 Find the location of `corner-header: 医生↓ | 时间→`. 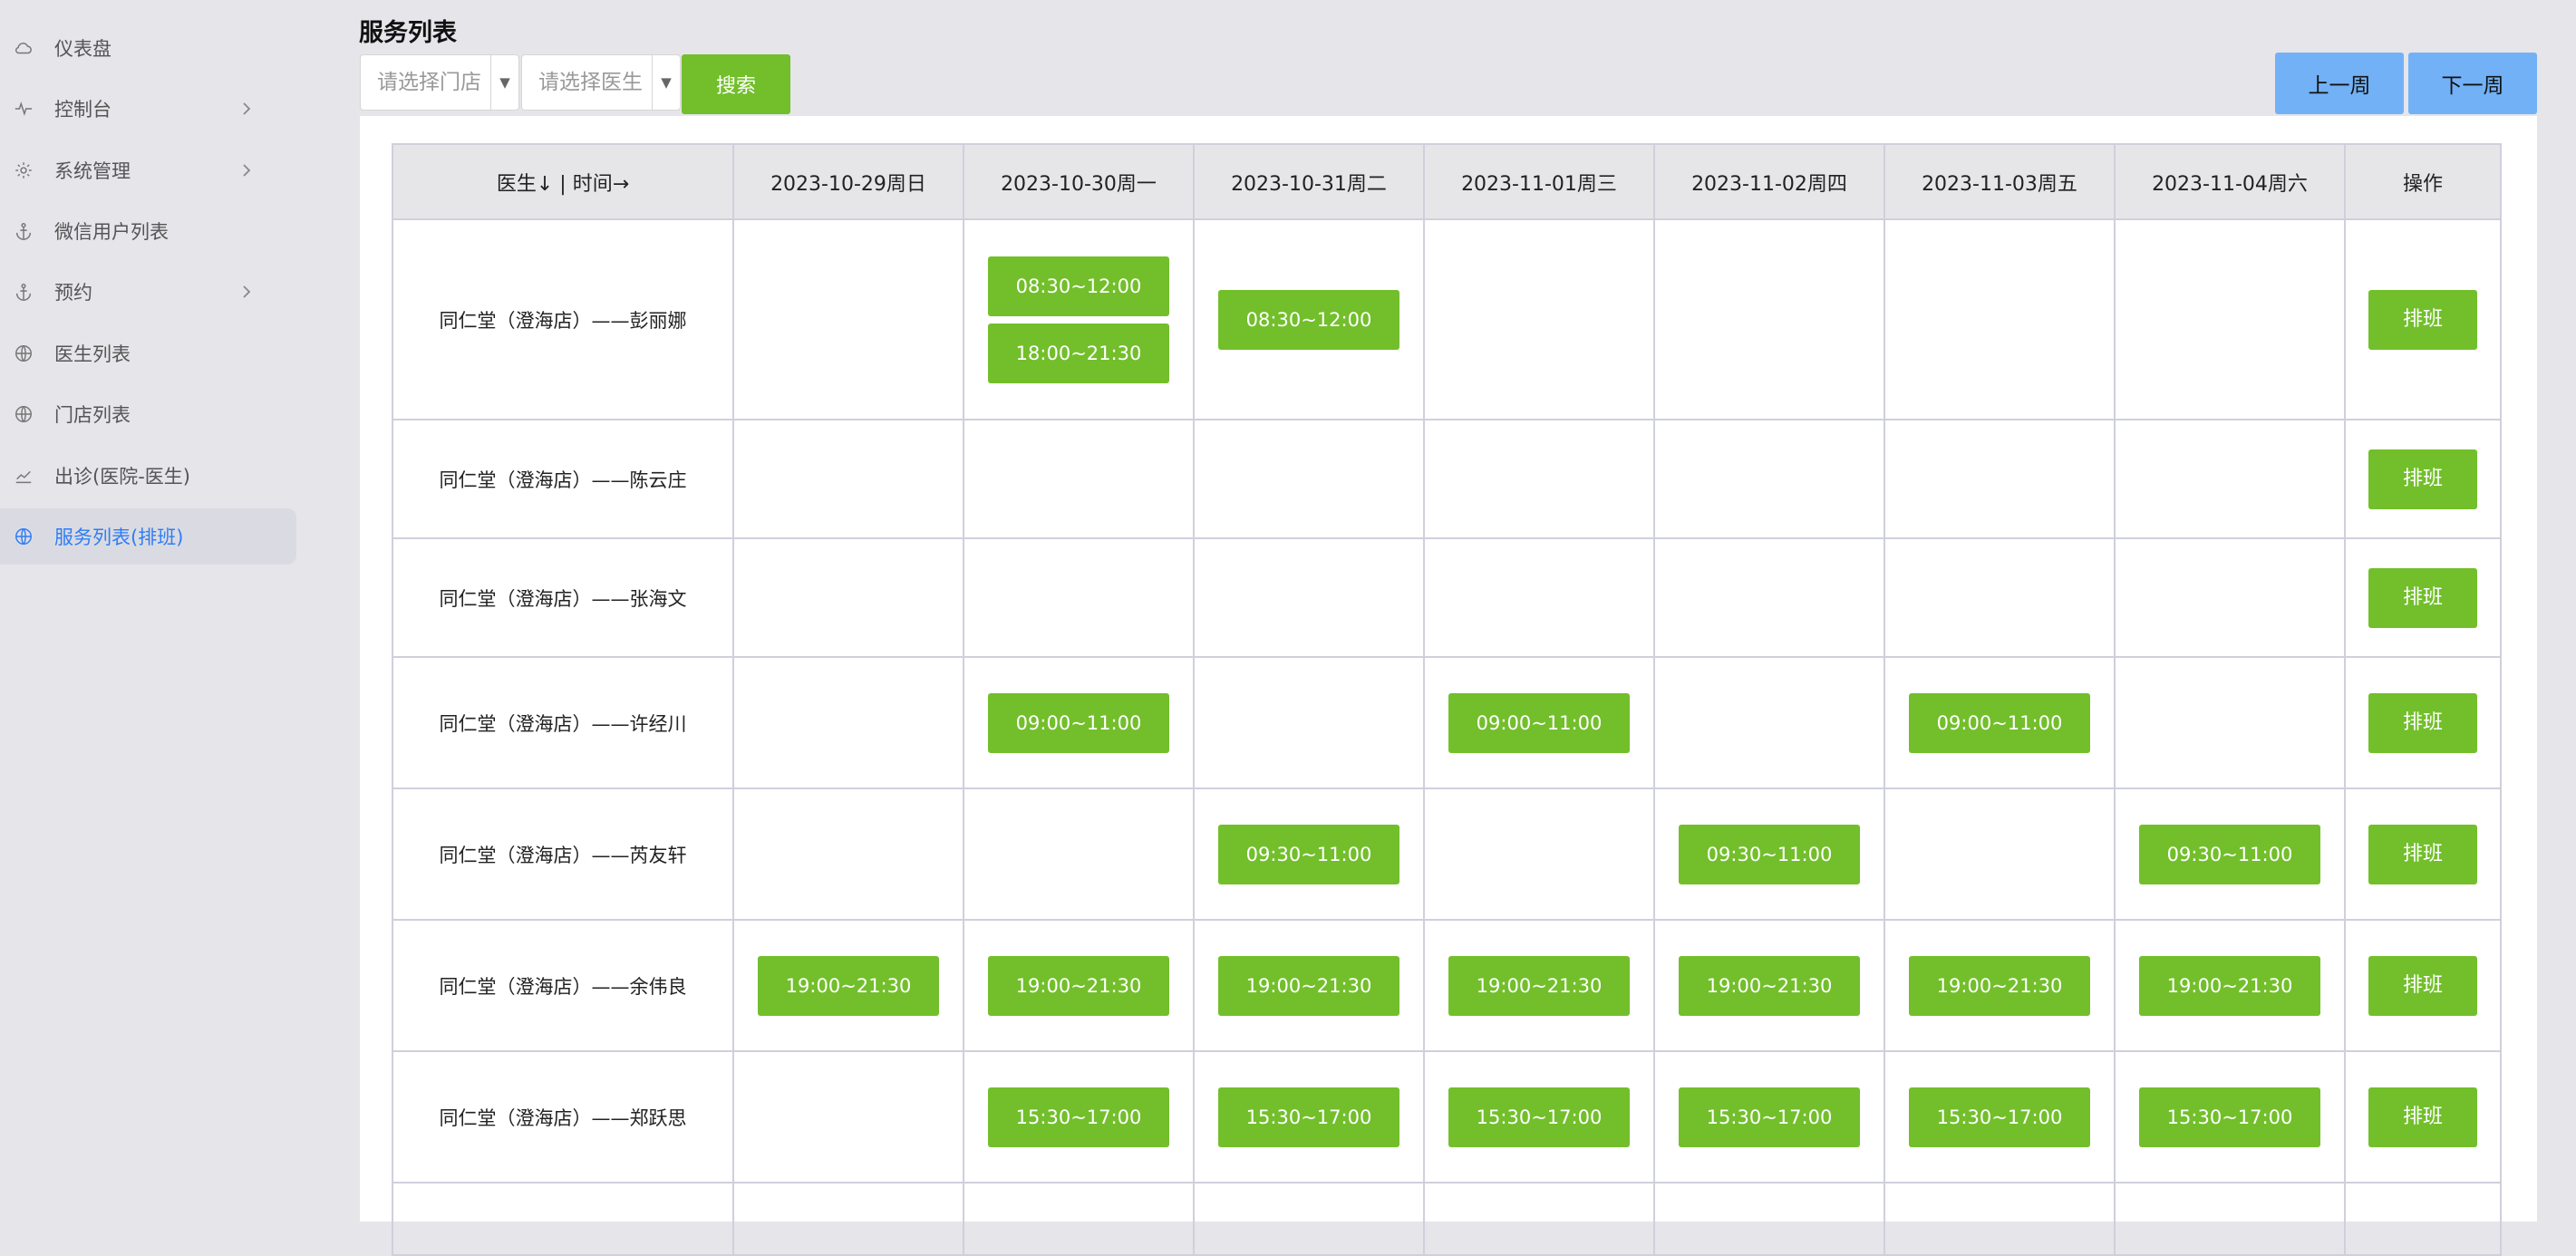

corner-header: 医生↓ | 时间→ is located at coordinates (563, 181).